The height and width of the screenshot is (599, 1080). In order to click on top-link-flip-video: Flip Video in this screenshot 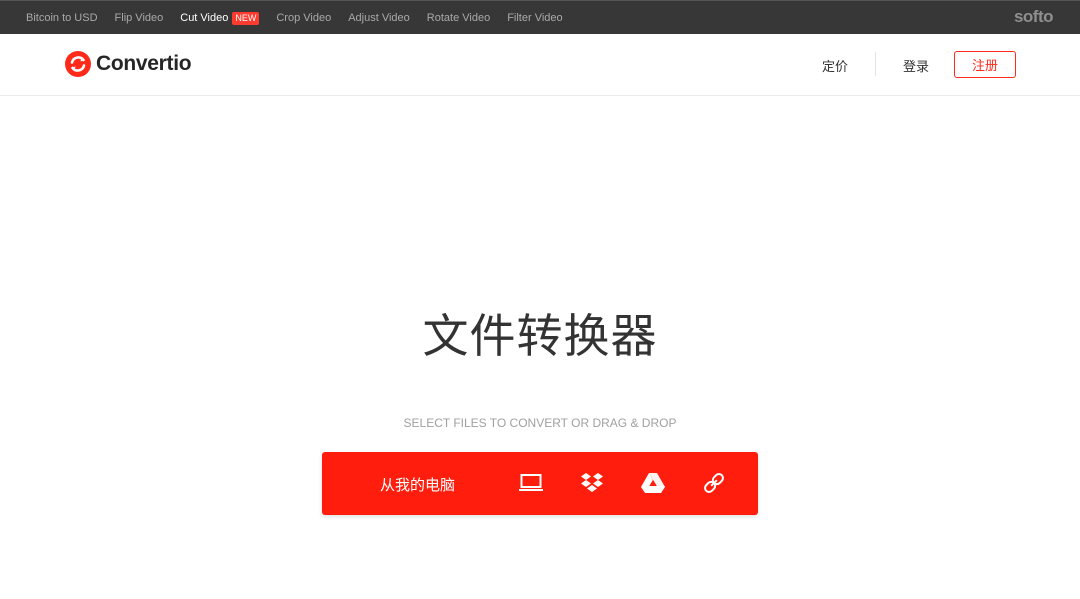, I will do `click(139, 18)`.